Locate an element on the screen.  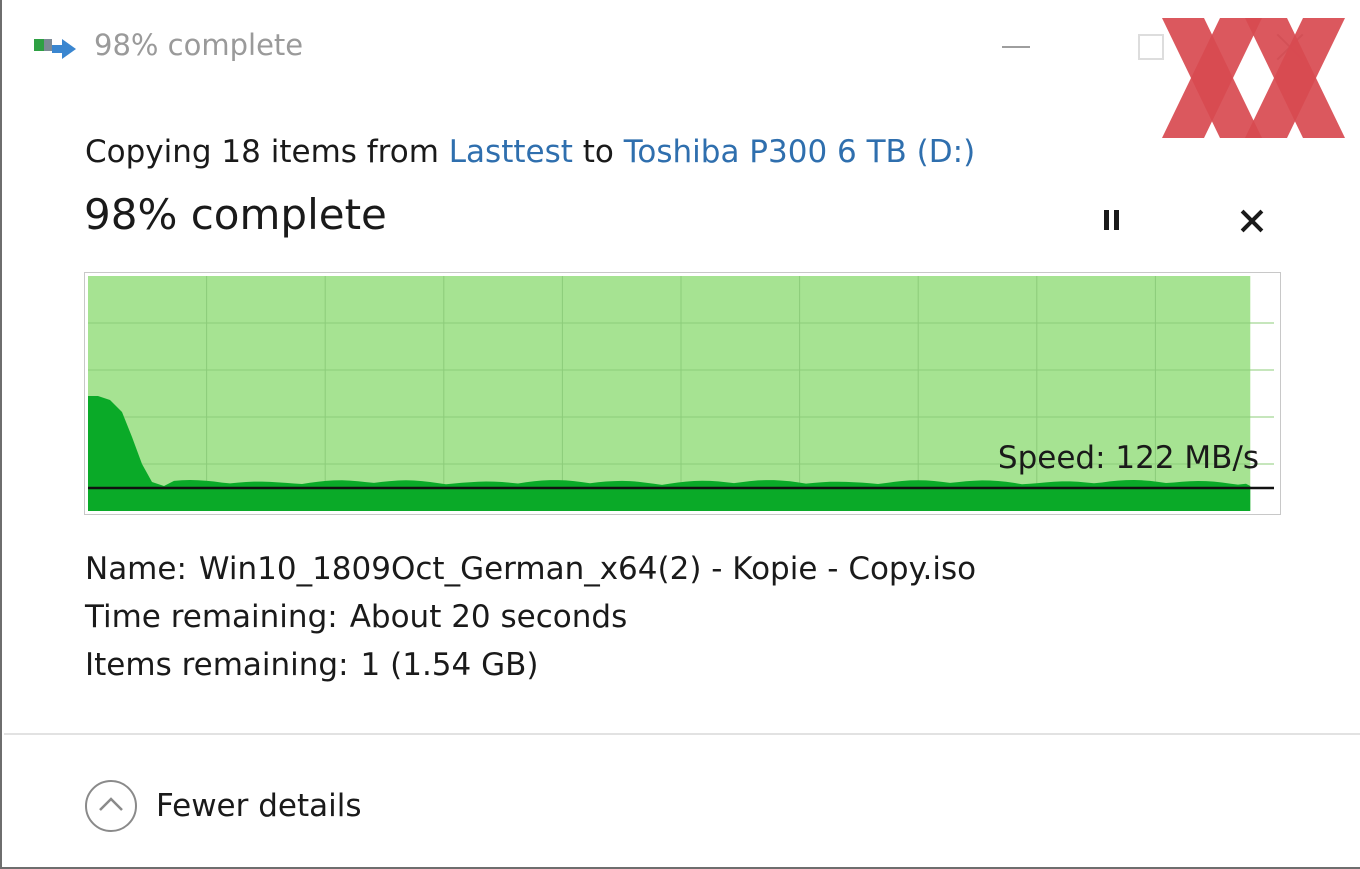
window-title: 98% complete is located at coordinates (199, 45).